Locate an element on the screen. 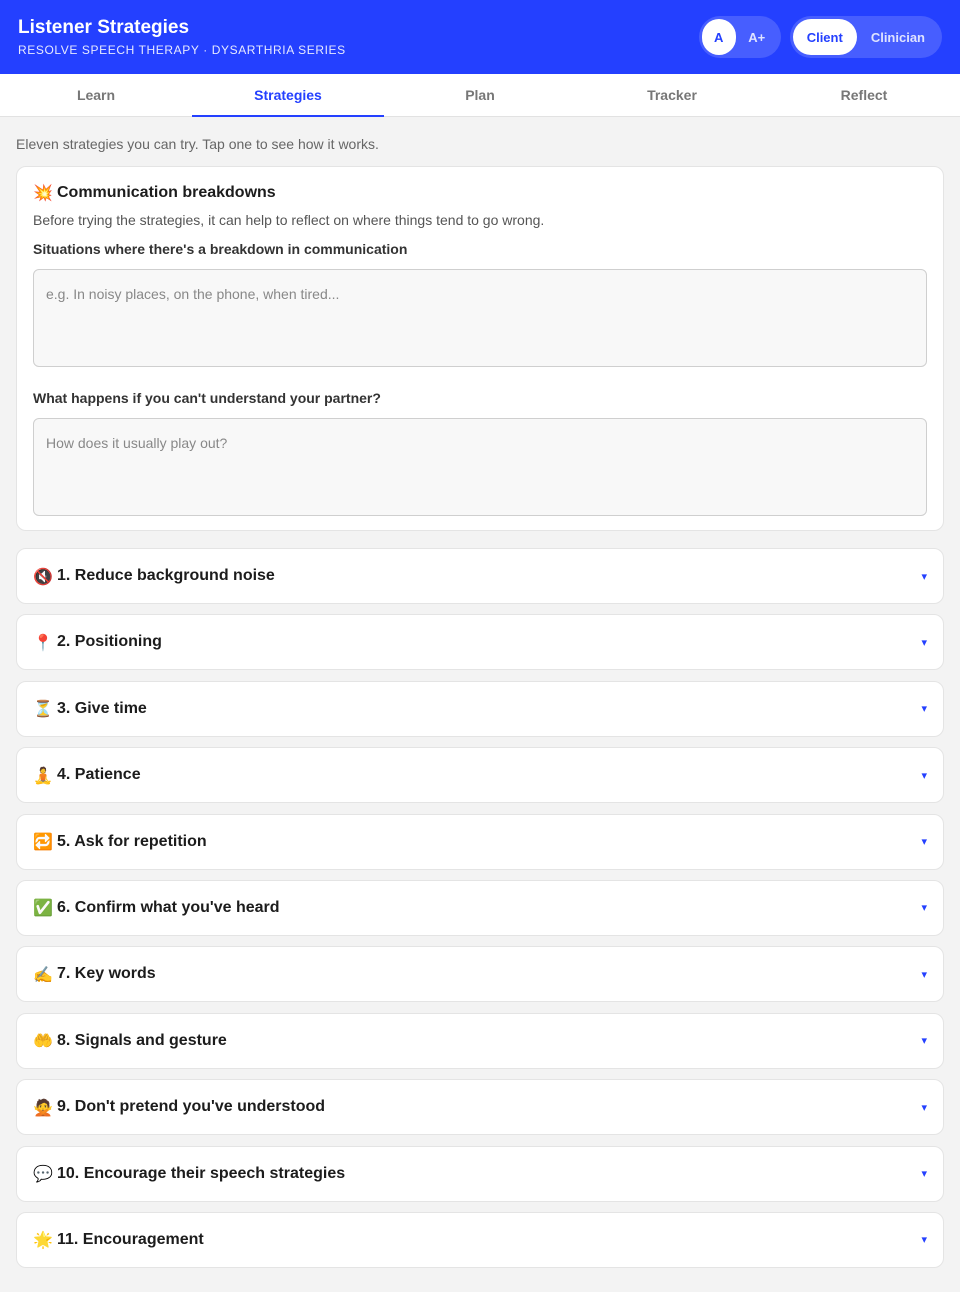 Image resolution: width=960 pixels, height=1292 pixels. strategy-label: 5. Ask for repetition is located at coordinates (132, 841).